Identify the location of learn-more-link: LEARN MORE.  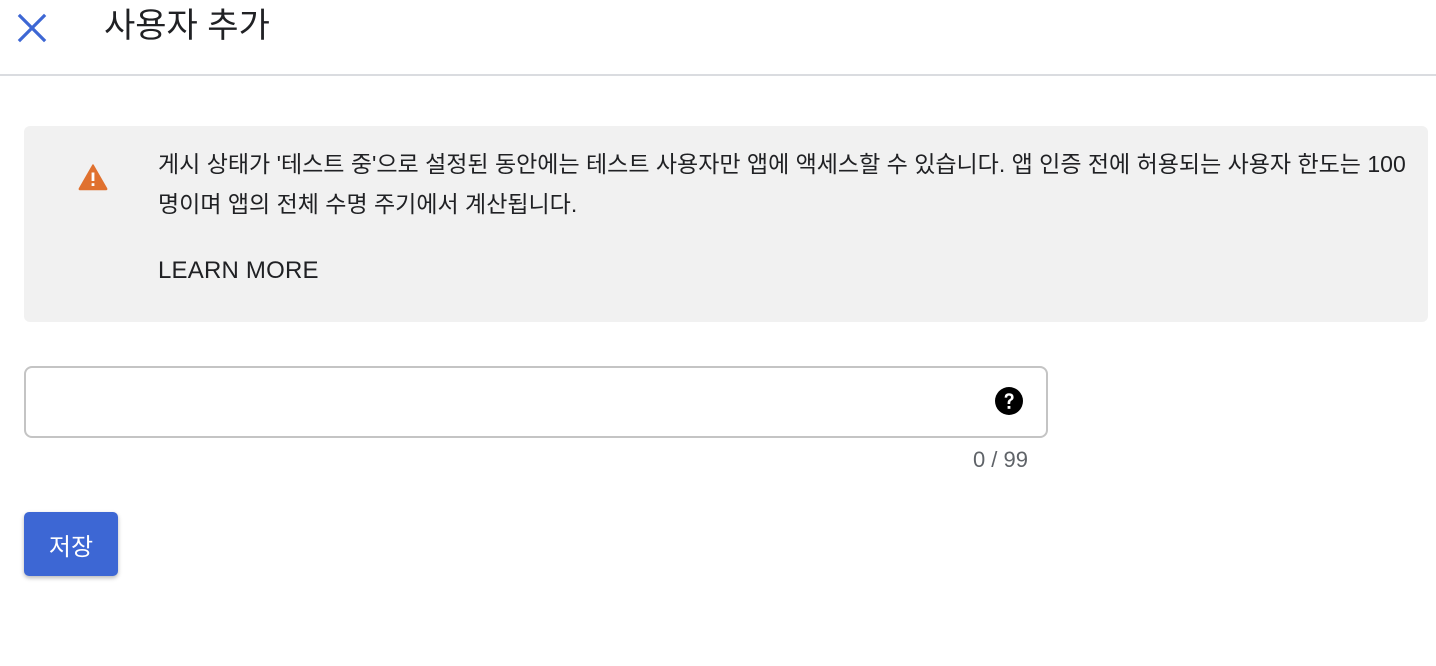
(238, 271).